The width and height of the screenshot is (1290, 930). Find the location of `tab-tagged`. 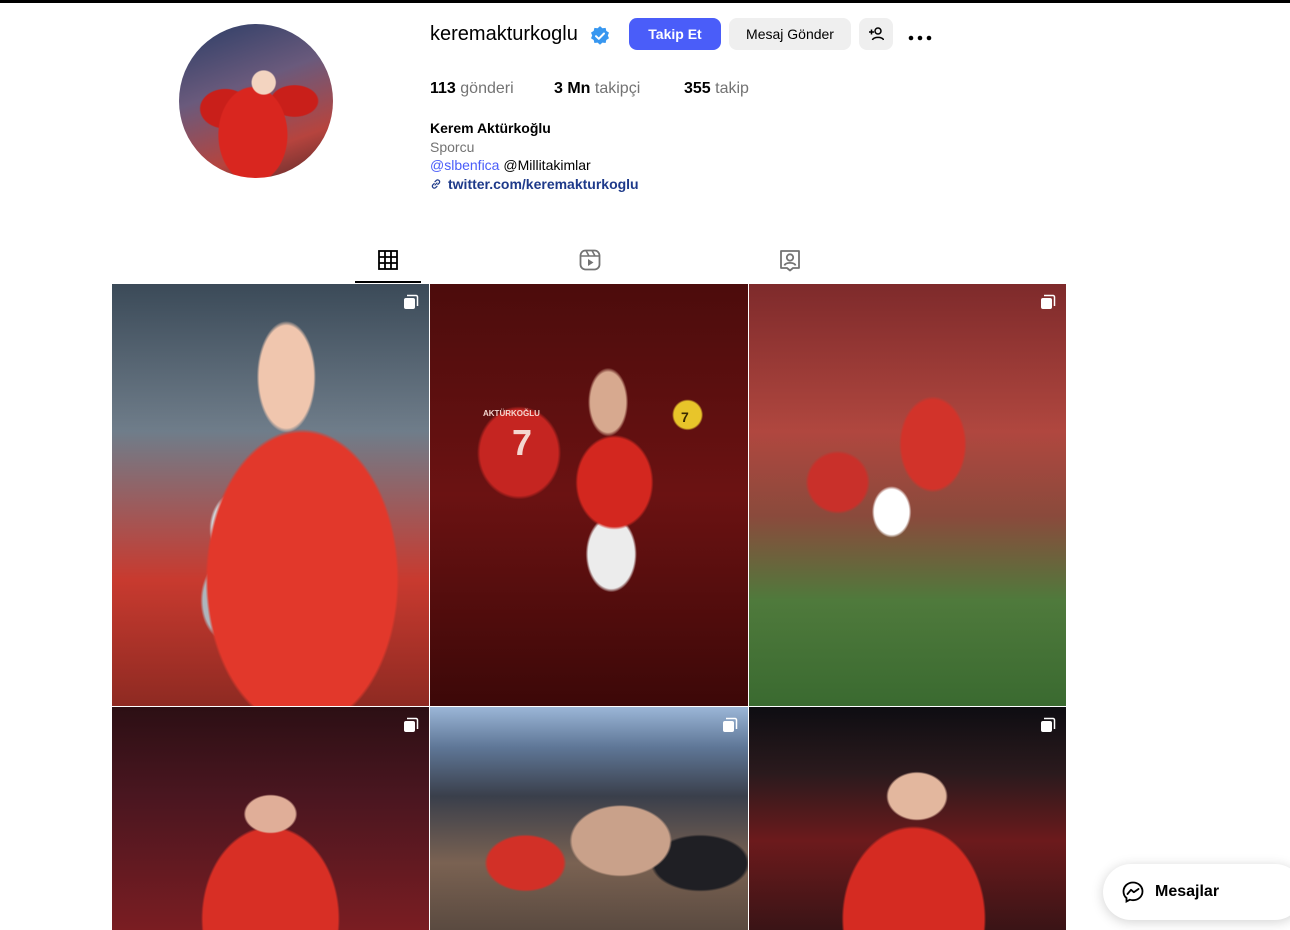

tab-tagged is located at coordinates (790, 260).